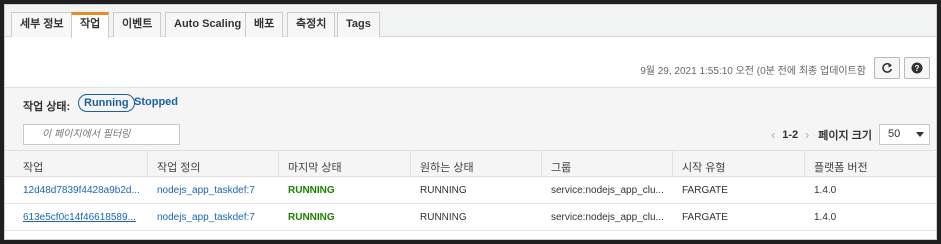 Image resolution: width=941 pixels, height=244 pixels. Describe the element at coordinates (90, 25) in the screenshot. I see `tab-tasks: 작업` at that location.